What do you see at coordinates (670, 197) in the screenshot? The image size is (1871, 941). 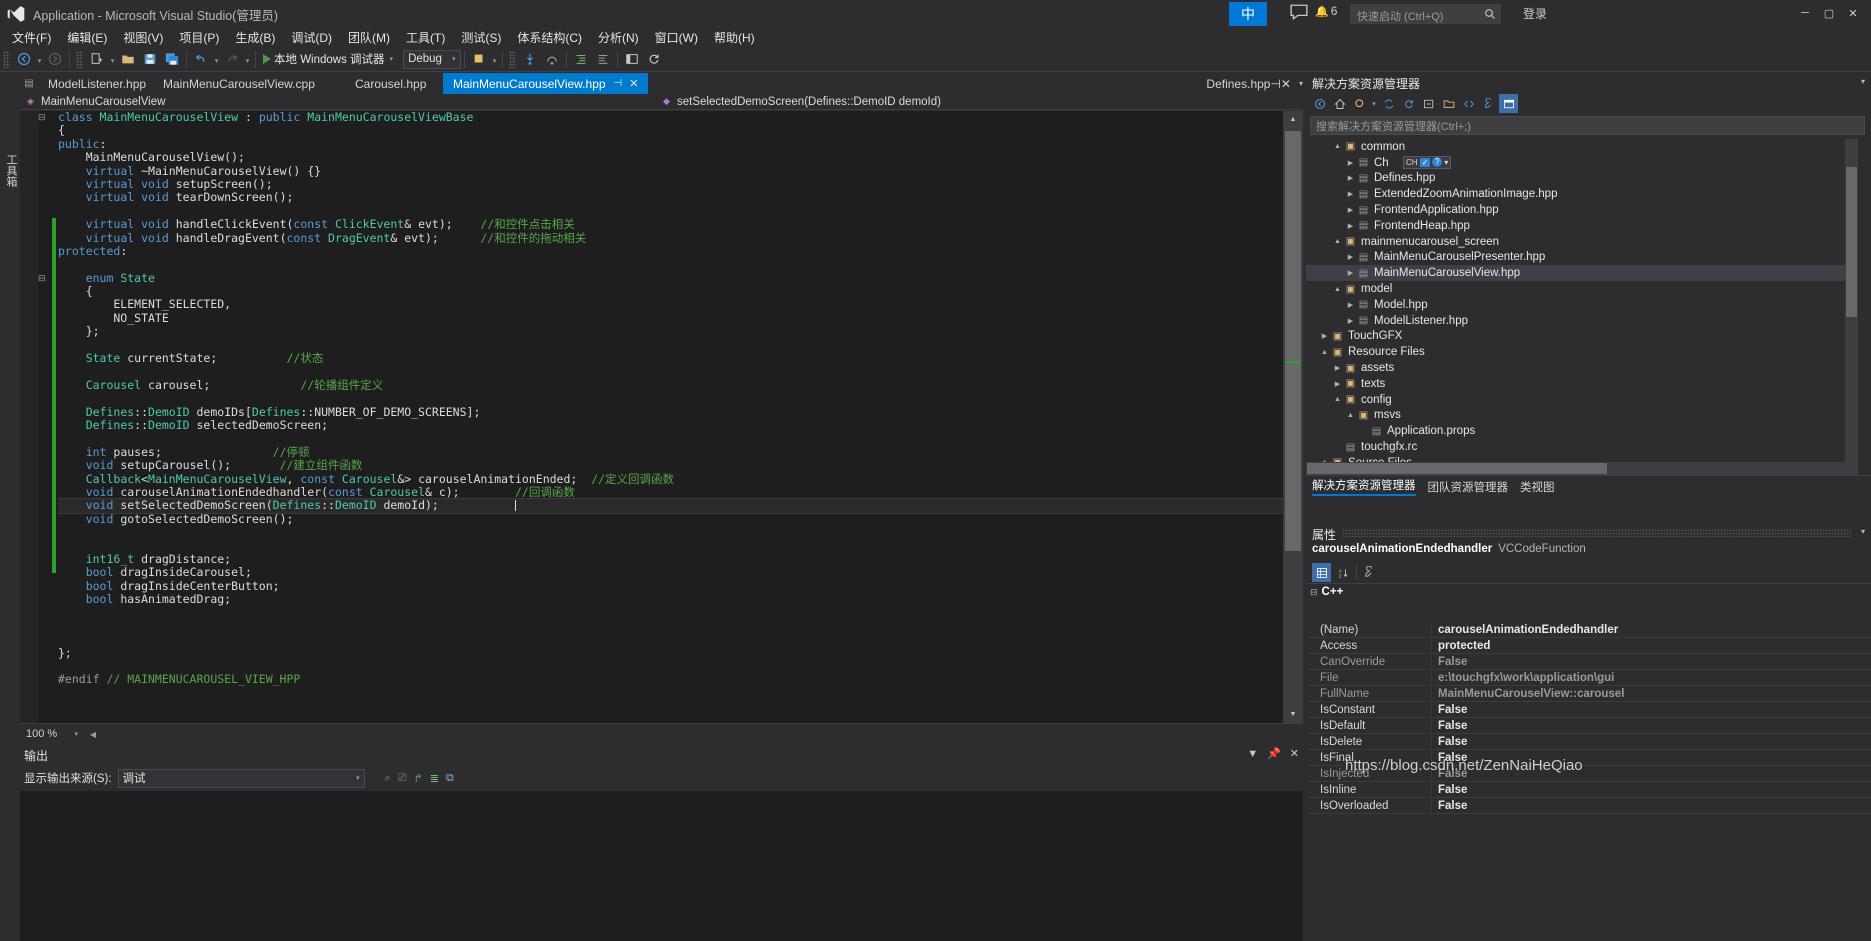 I see `code-line: virtual void tearDownScreen();` at bounding box center [670, 197].